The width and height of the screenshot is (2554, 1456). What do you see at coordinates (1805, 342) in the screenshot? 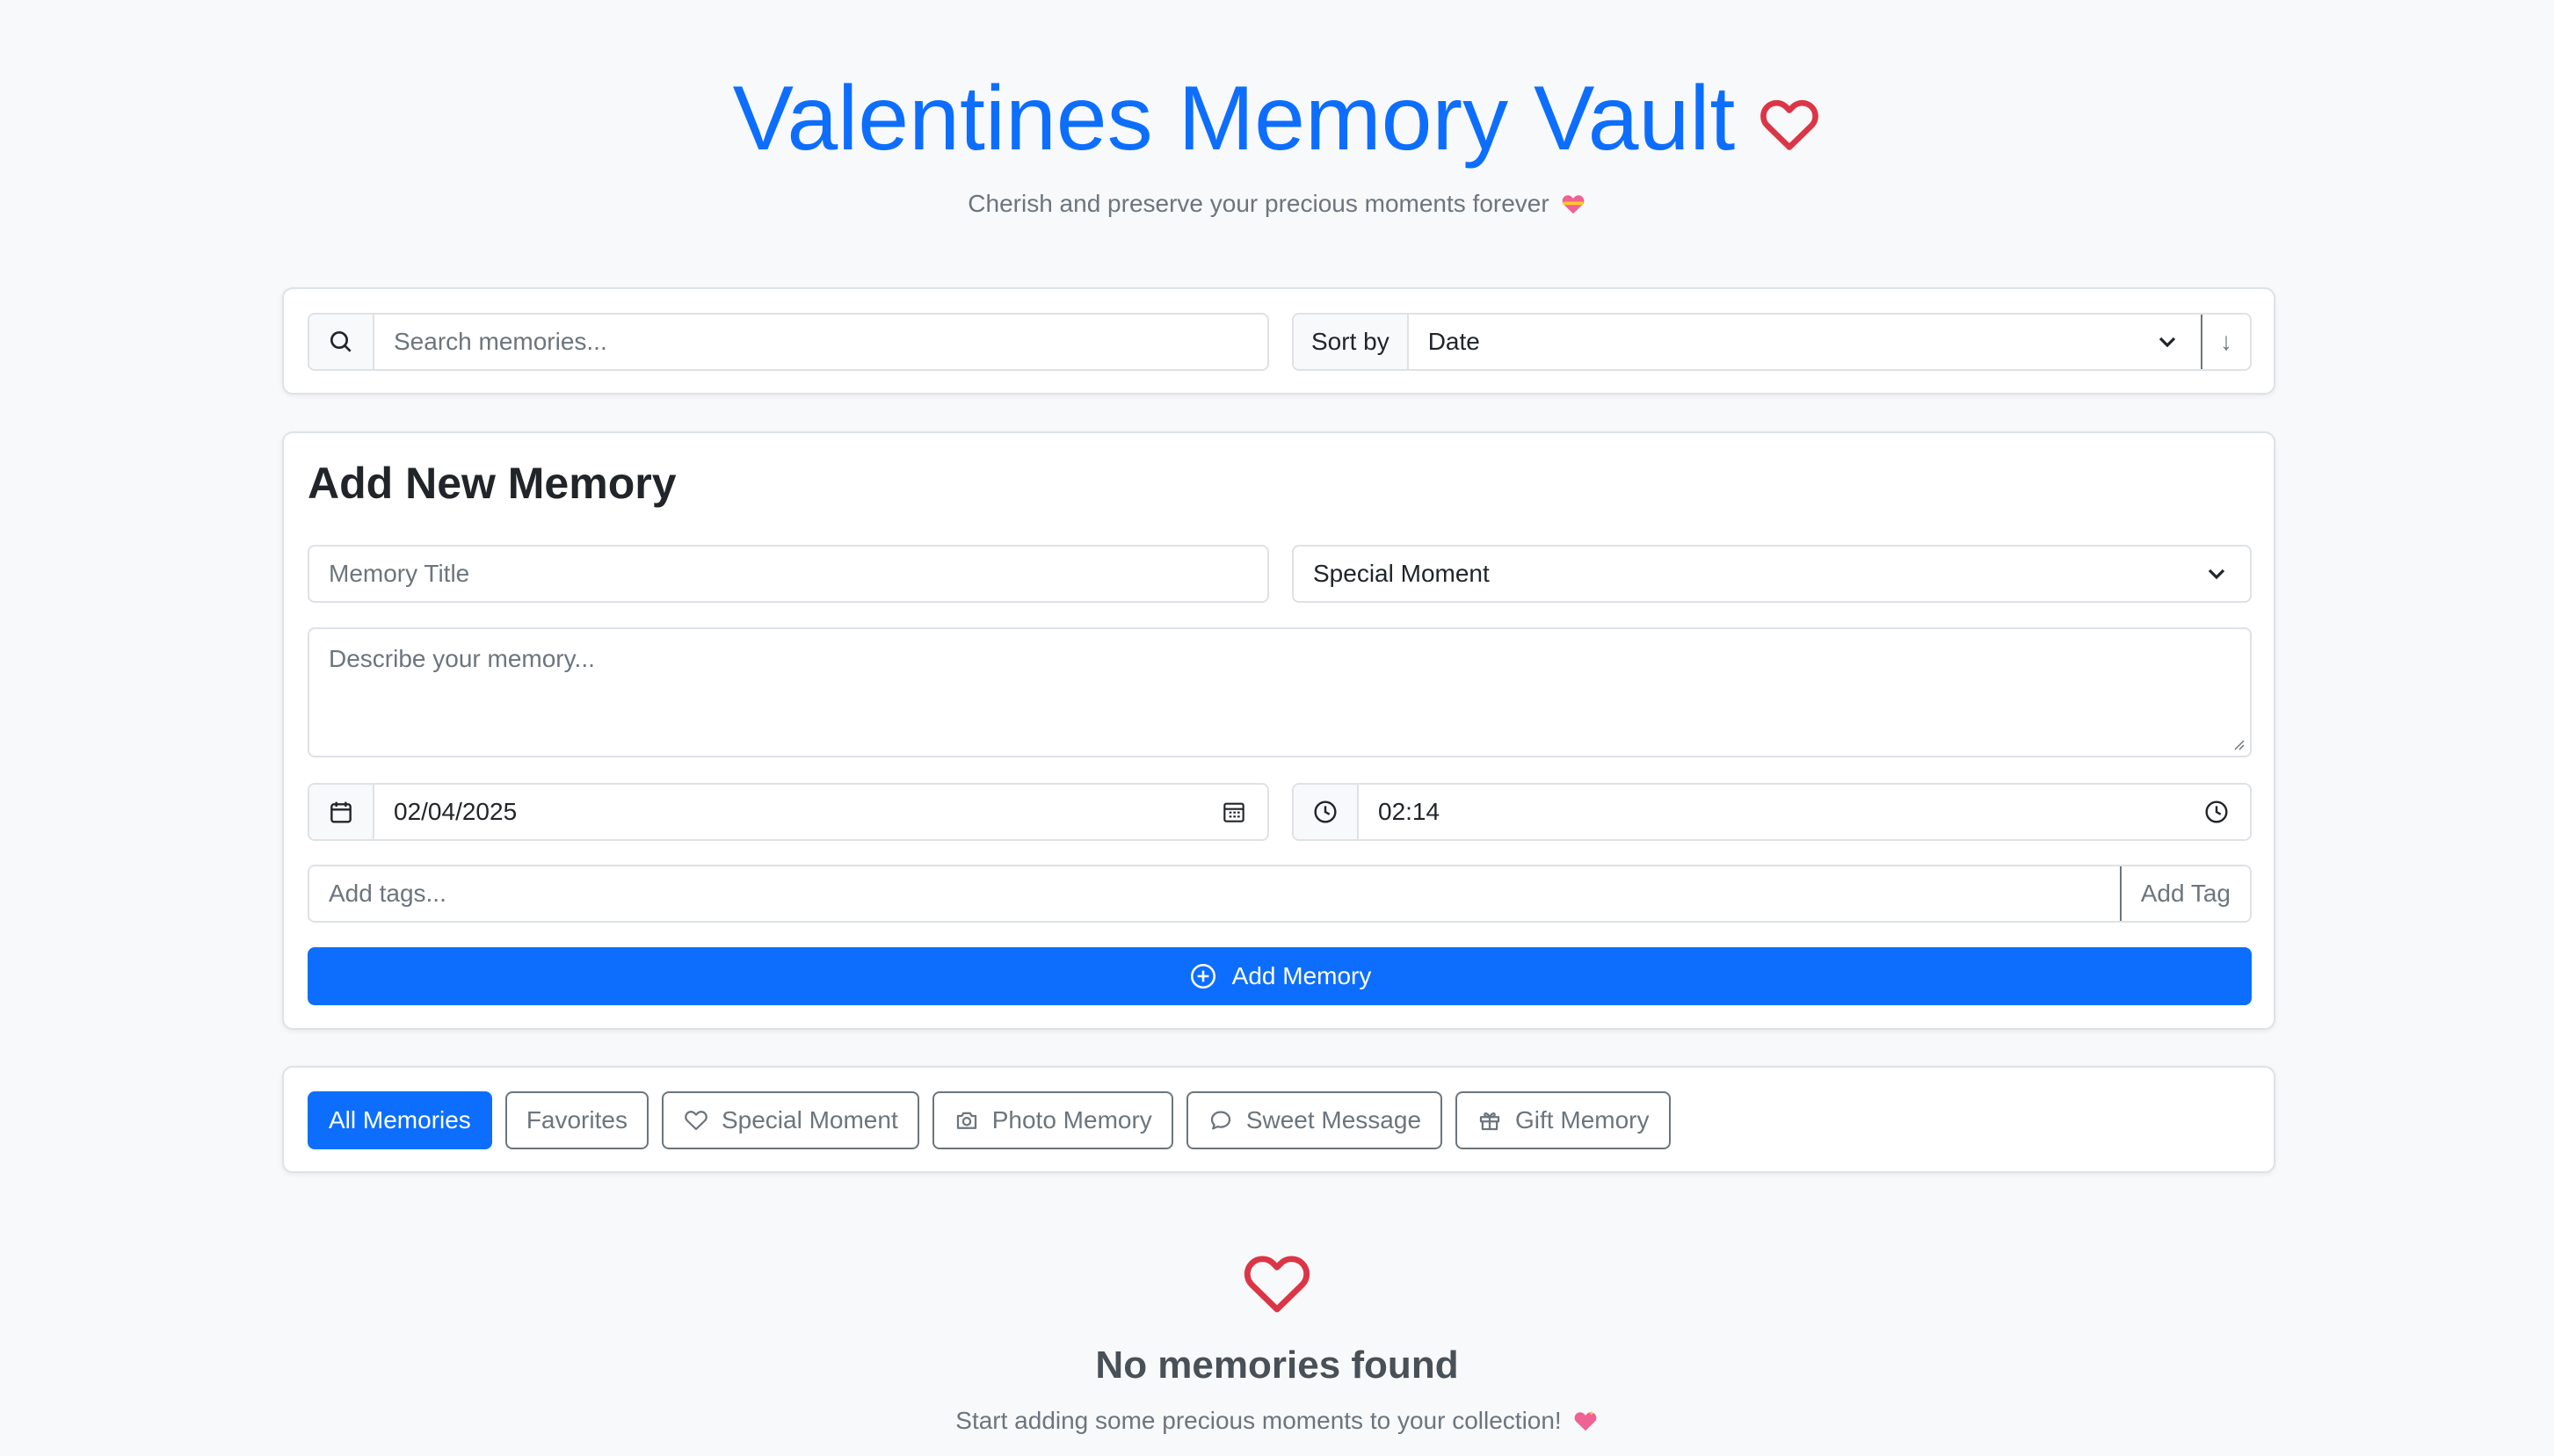
I see `sort-select: Date` at bounding box center [1805, 342].